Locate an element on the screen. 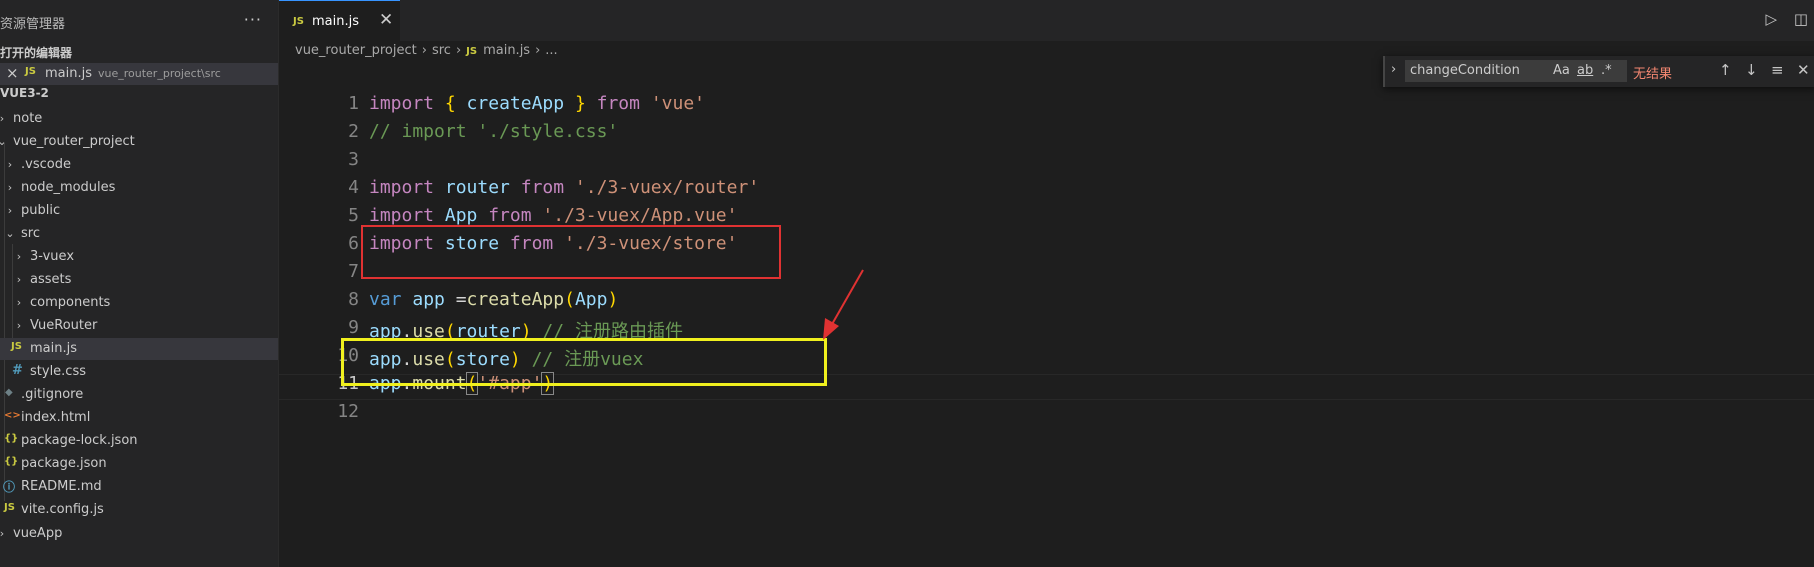 The height and width of the screenshot is (567, 1814). explorer-title-bar: 资源管理器 ··· is located at coordinates (139, 21).